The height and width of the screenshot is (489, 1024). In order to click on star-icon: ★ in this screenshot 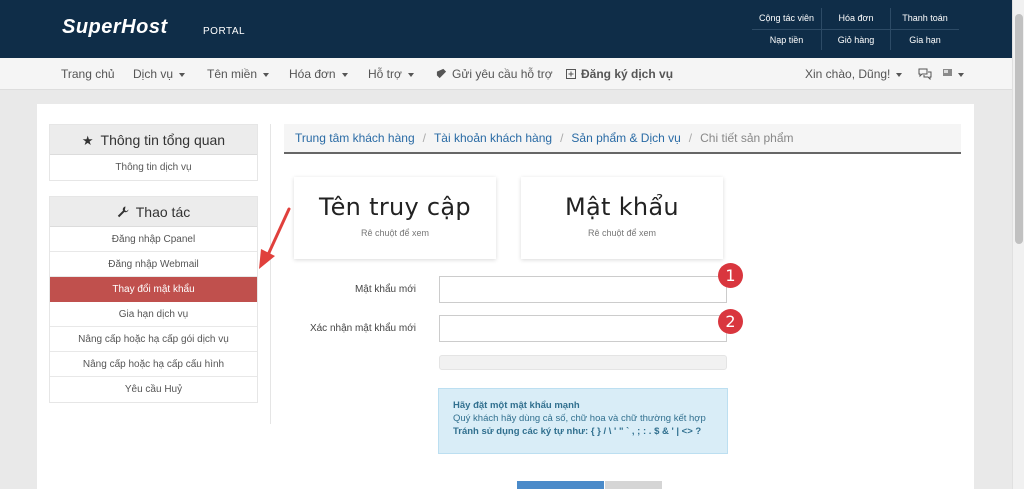, I will do `click(87, 140)`.